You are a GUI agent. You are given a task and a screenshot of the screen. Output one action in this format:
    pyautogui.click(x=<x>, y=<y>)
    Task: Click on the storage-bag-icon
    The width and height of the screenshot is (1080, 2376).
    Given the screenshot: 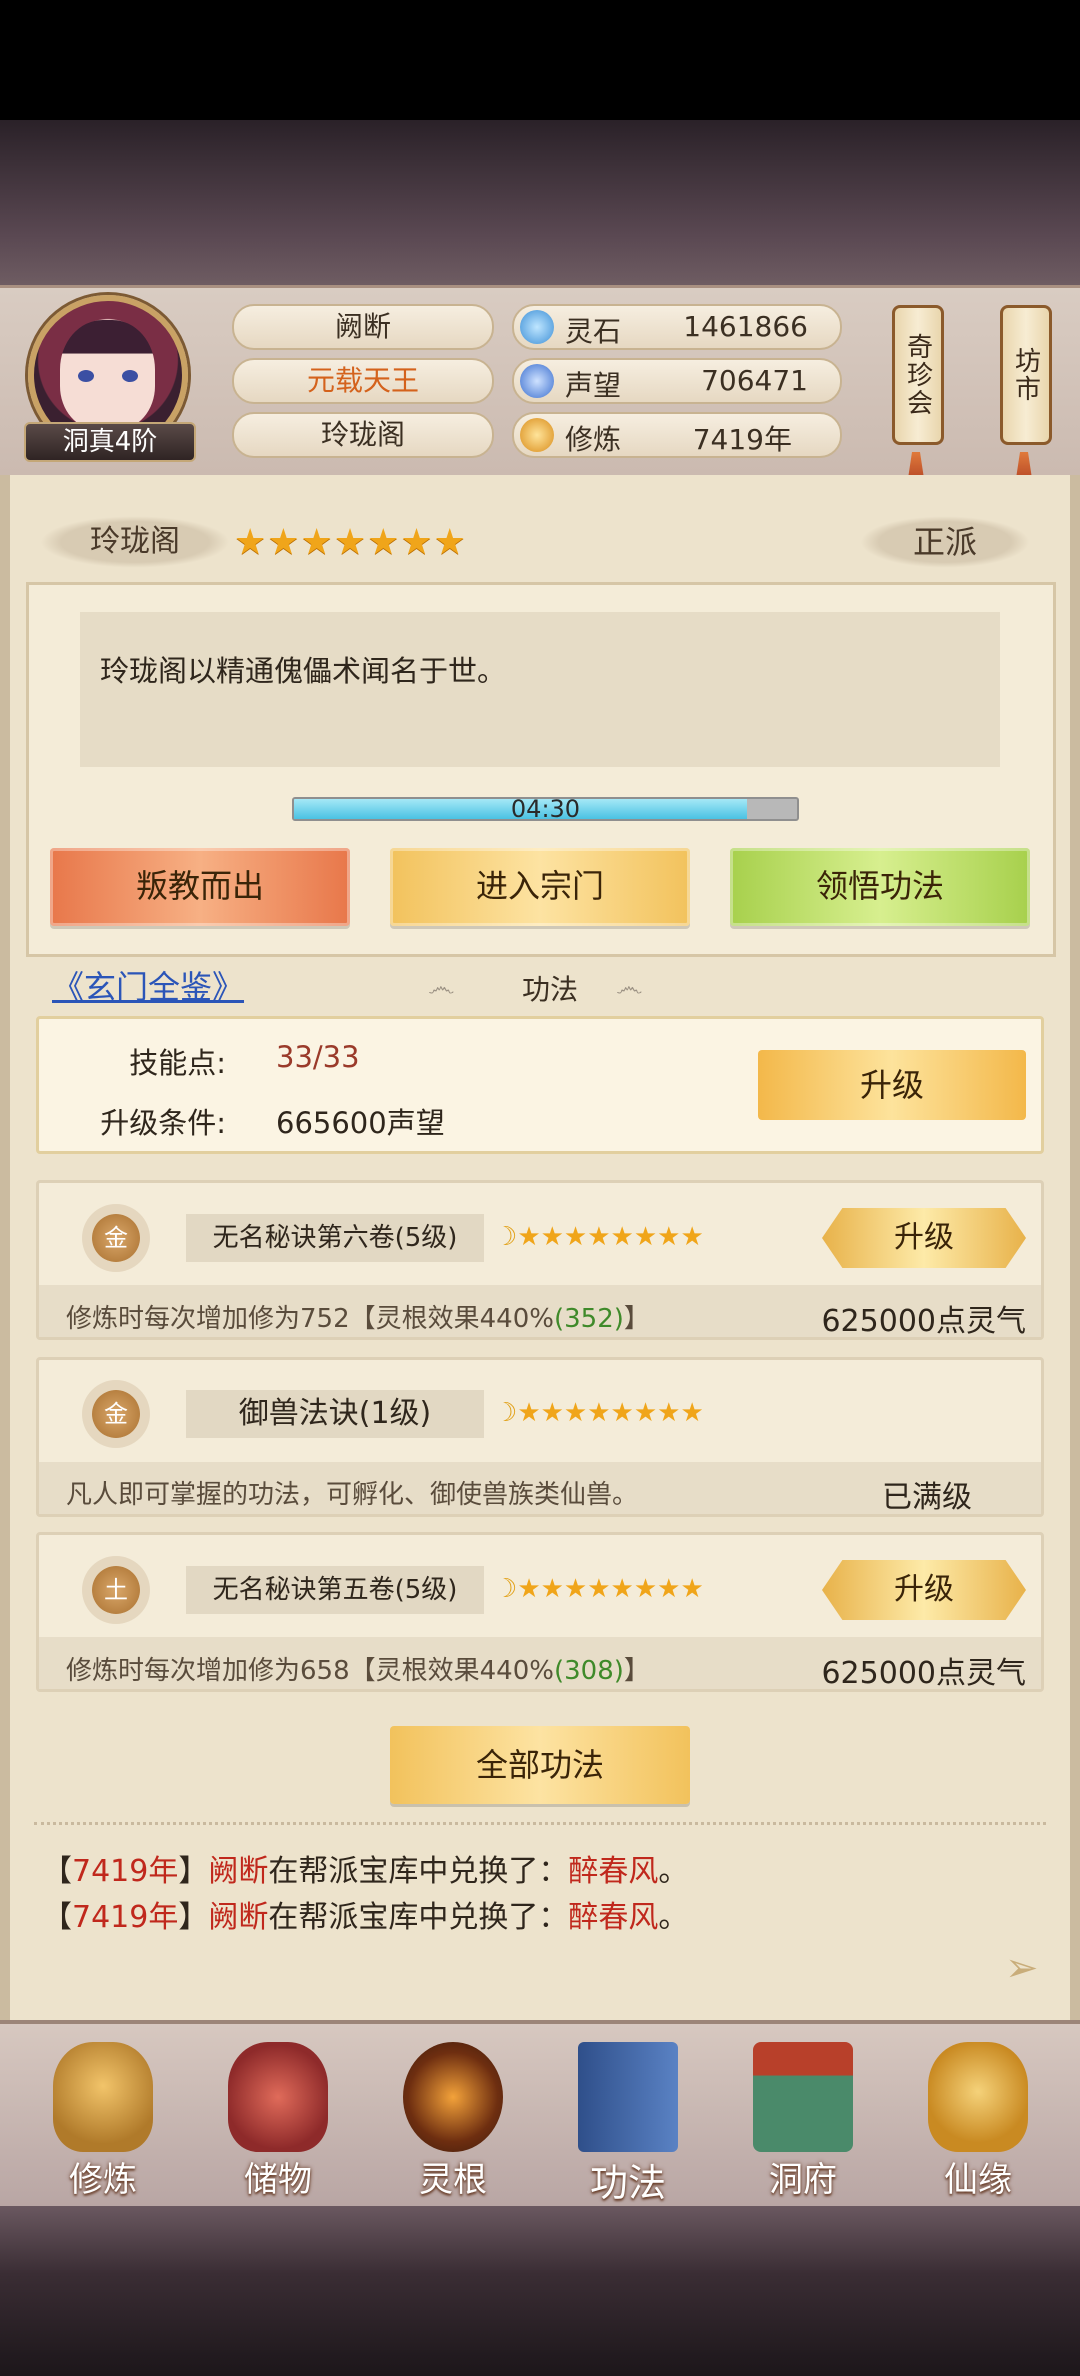 What is the action you would take?
    pyautogui.click(x=278, y=2097)
    